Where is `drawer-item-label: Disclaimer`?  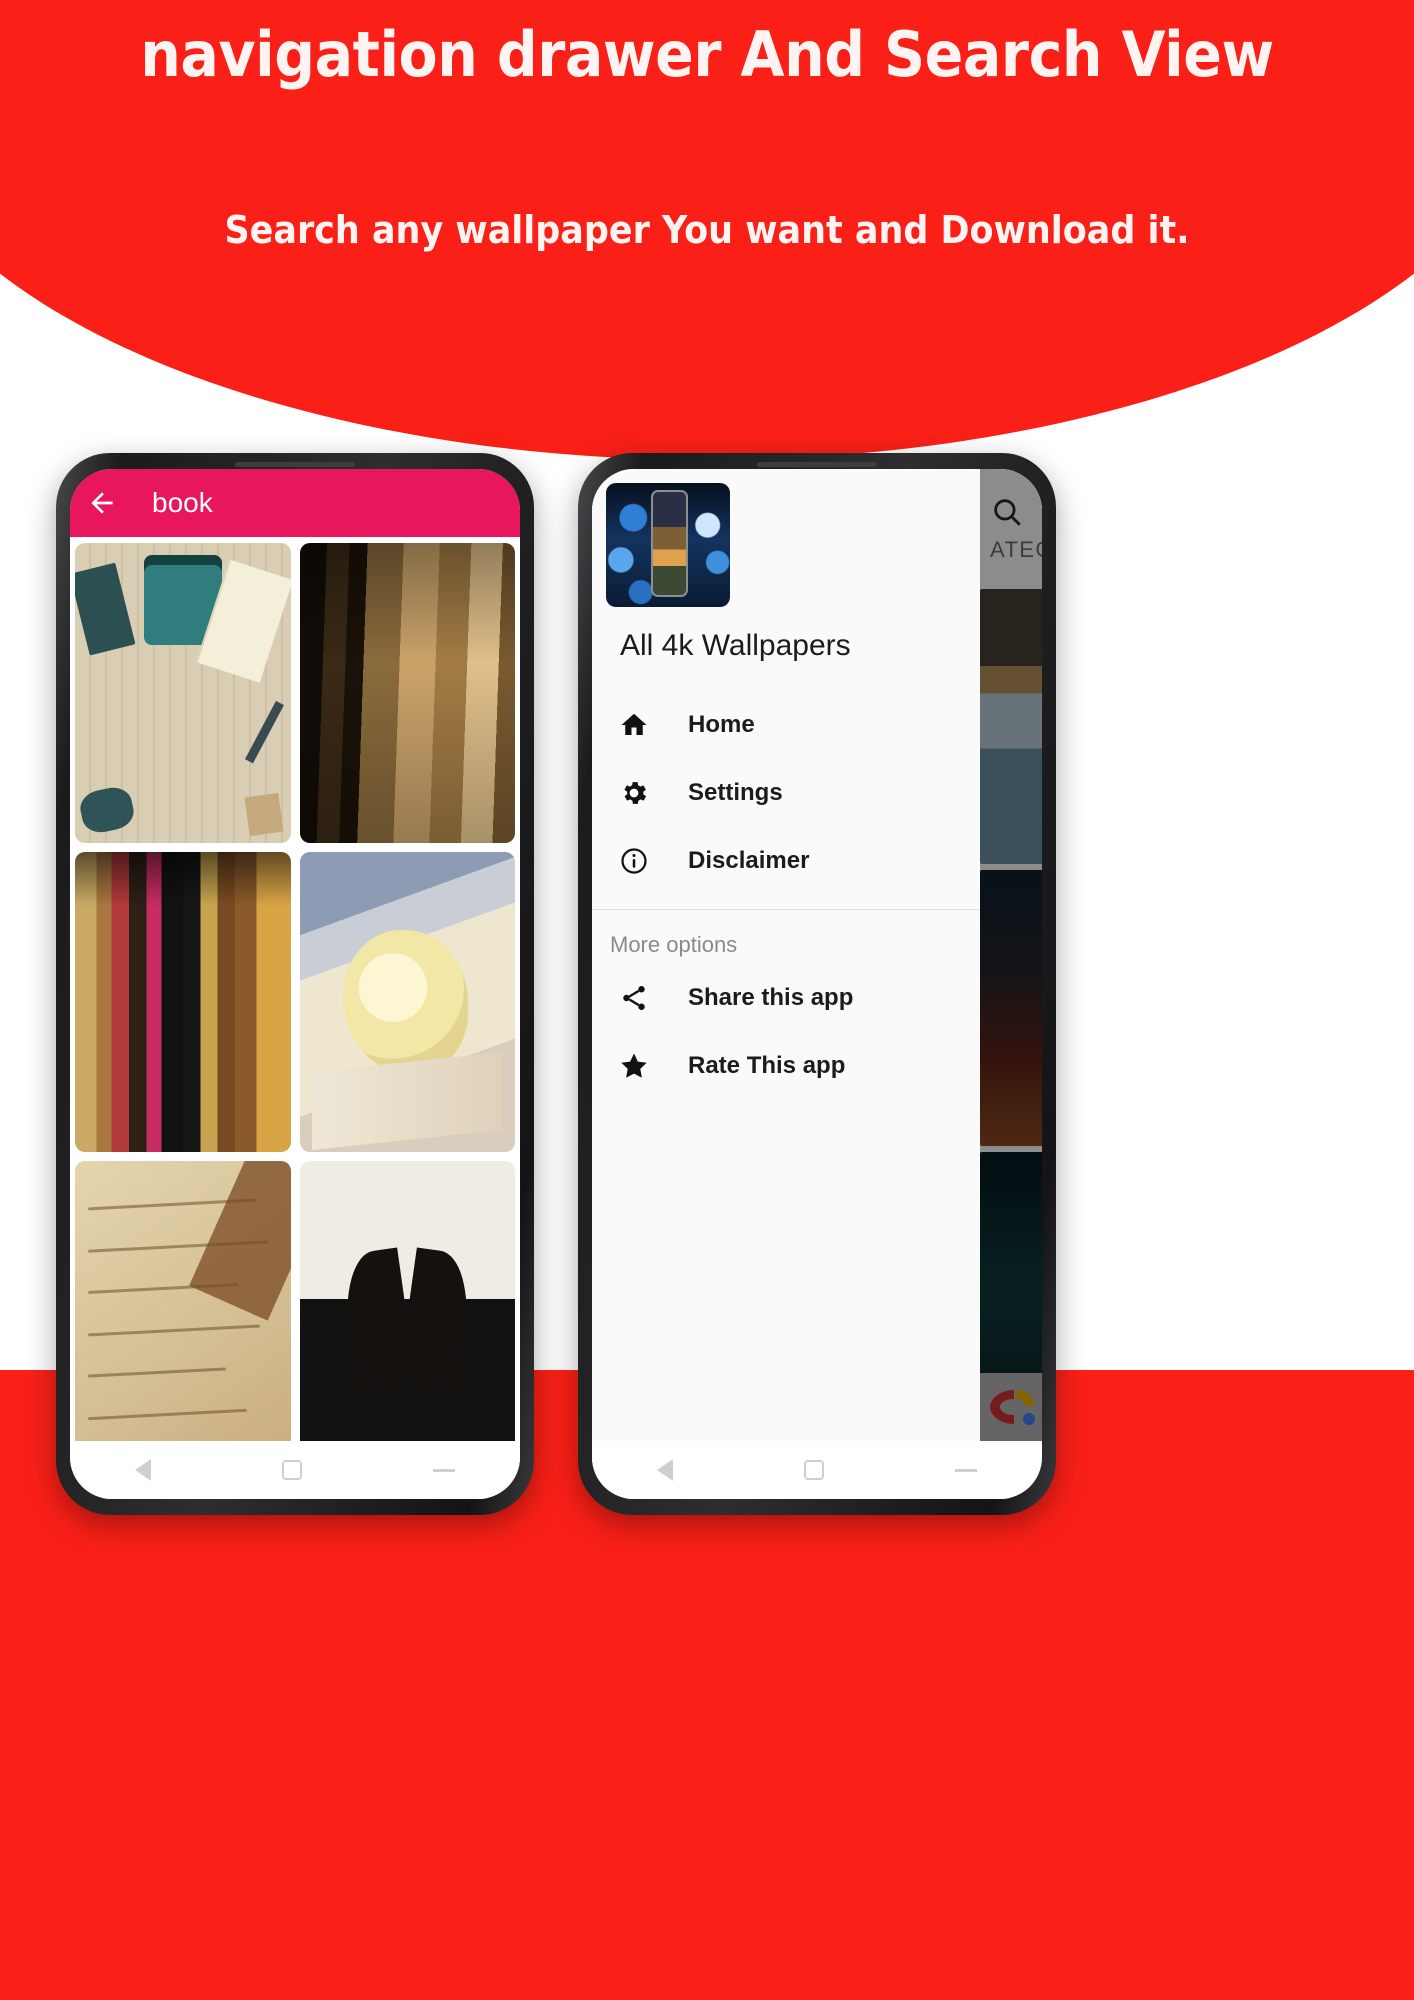 drawer-item-label: Disclaimer is located at coordinates (749, 860).